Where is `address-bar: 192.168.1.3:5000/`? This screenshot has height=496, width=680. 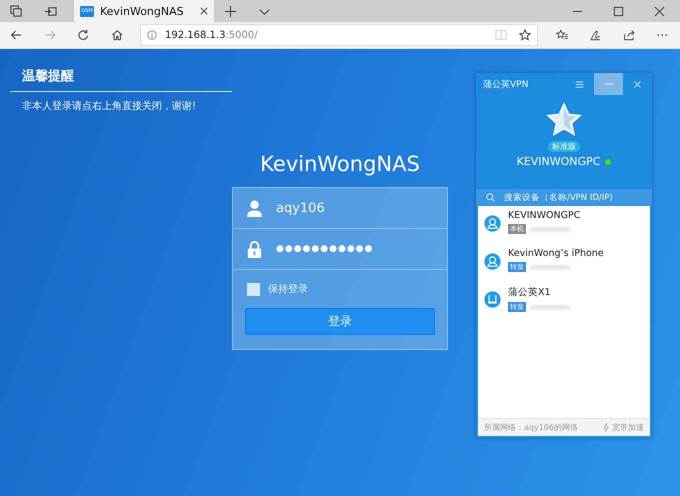 address-bar: 192.168.1.3:5000/ is located at coordinates (339, 35).